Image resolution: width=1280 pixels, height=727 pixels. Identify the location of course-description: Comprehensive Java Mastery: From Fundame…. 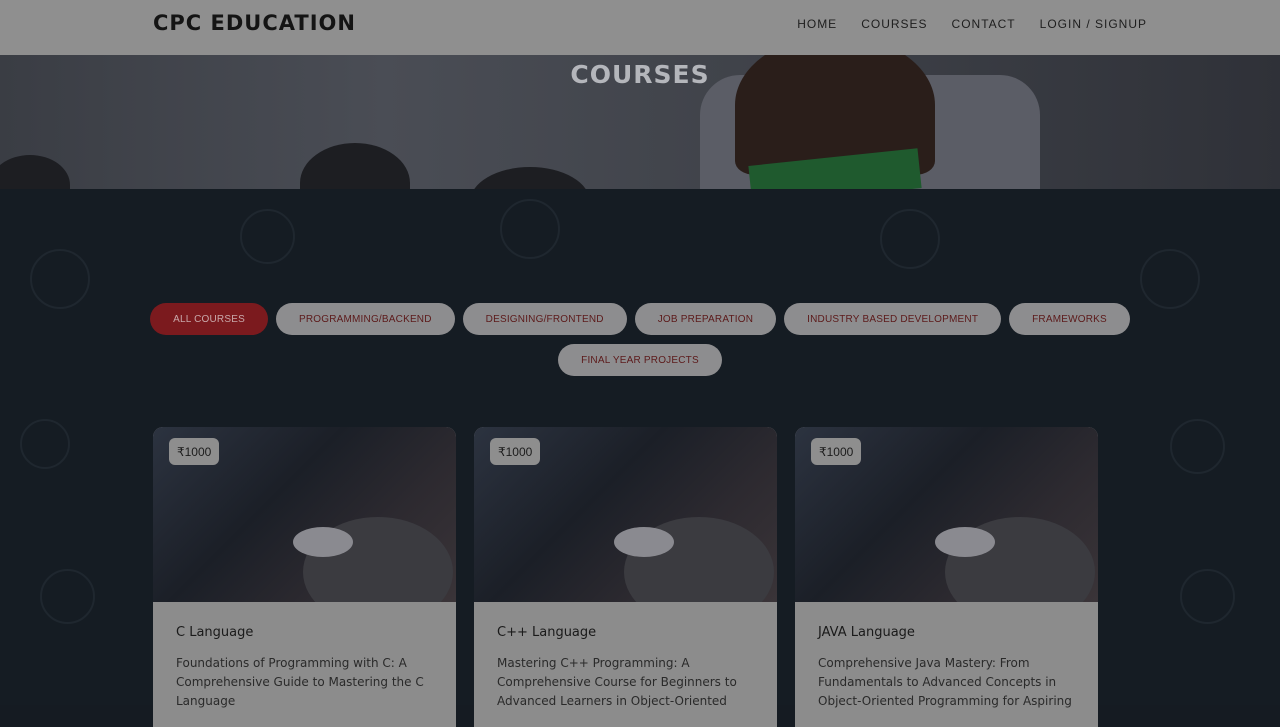
(945, 682).